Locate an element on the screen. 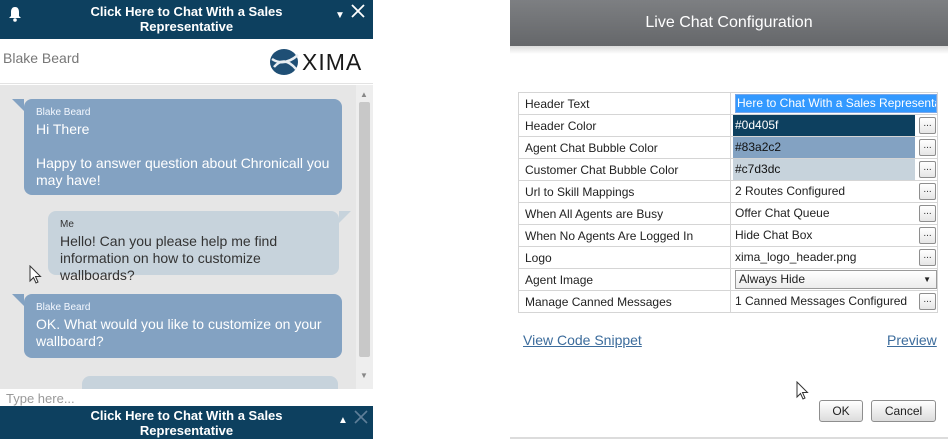 The height and width of the screenshot is (439, 948). message-sender: Me is located at coordinates (67, 224).